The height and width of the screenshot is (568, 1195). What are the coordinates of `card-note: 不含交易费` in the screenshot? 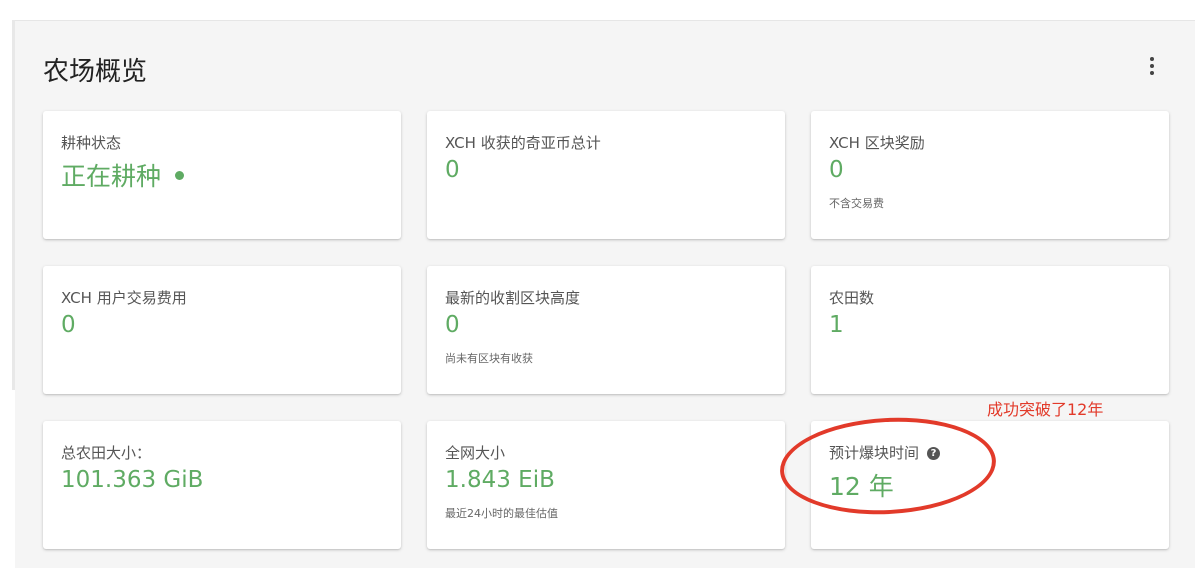 It's located at (856, 203).